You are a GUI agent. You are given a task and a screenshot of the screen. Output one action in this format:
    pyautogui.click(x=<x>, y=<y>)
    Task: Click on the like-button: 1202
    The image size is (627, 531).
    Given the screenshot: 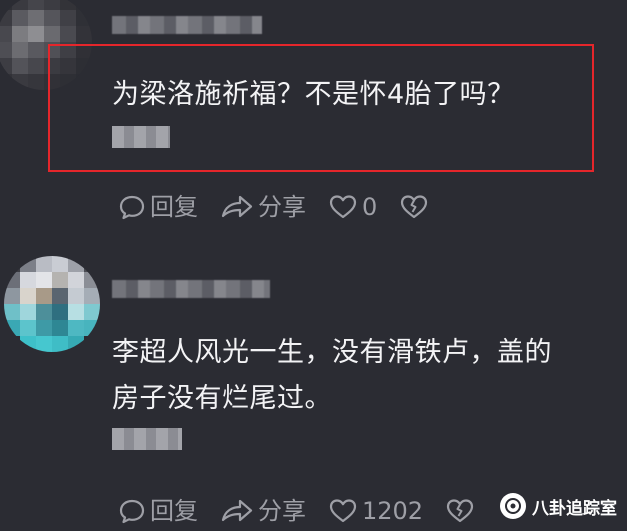 What is the action you would take?
    pyautogui.click(x=375, y=511)
    